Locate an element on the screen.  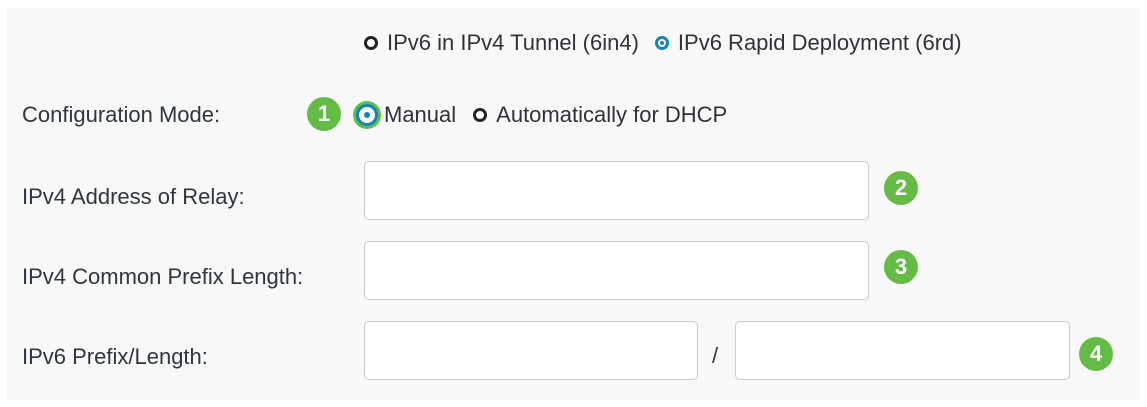
ipv4-common-prefix-length-input is located at coordinates (616, 270).